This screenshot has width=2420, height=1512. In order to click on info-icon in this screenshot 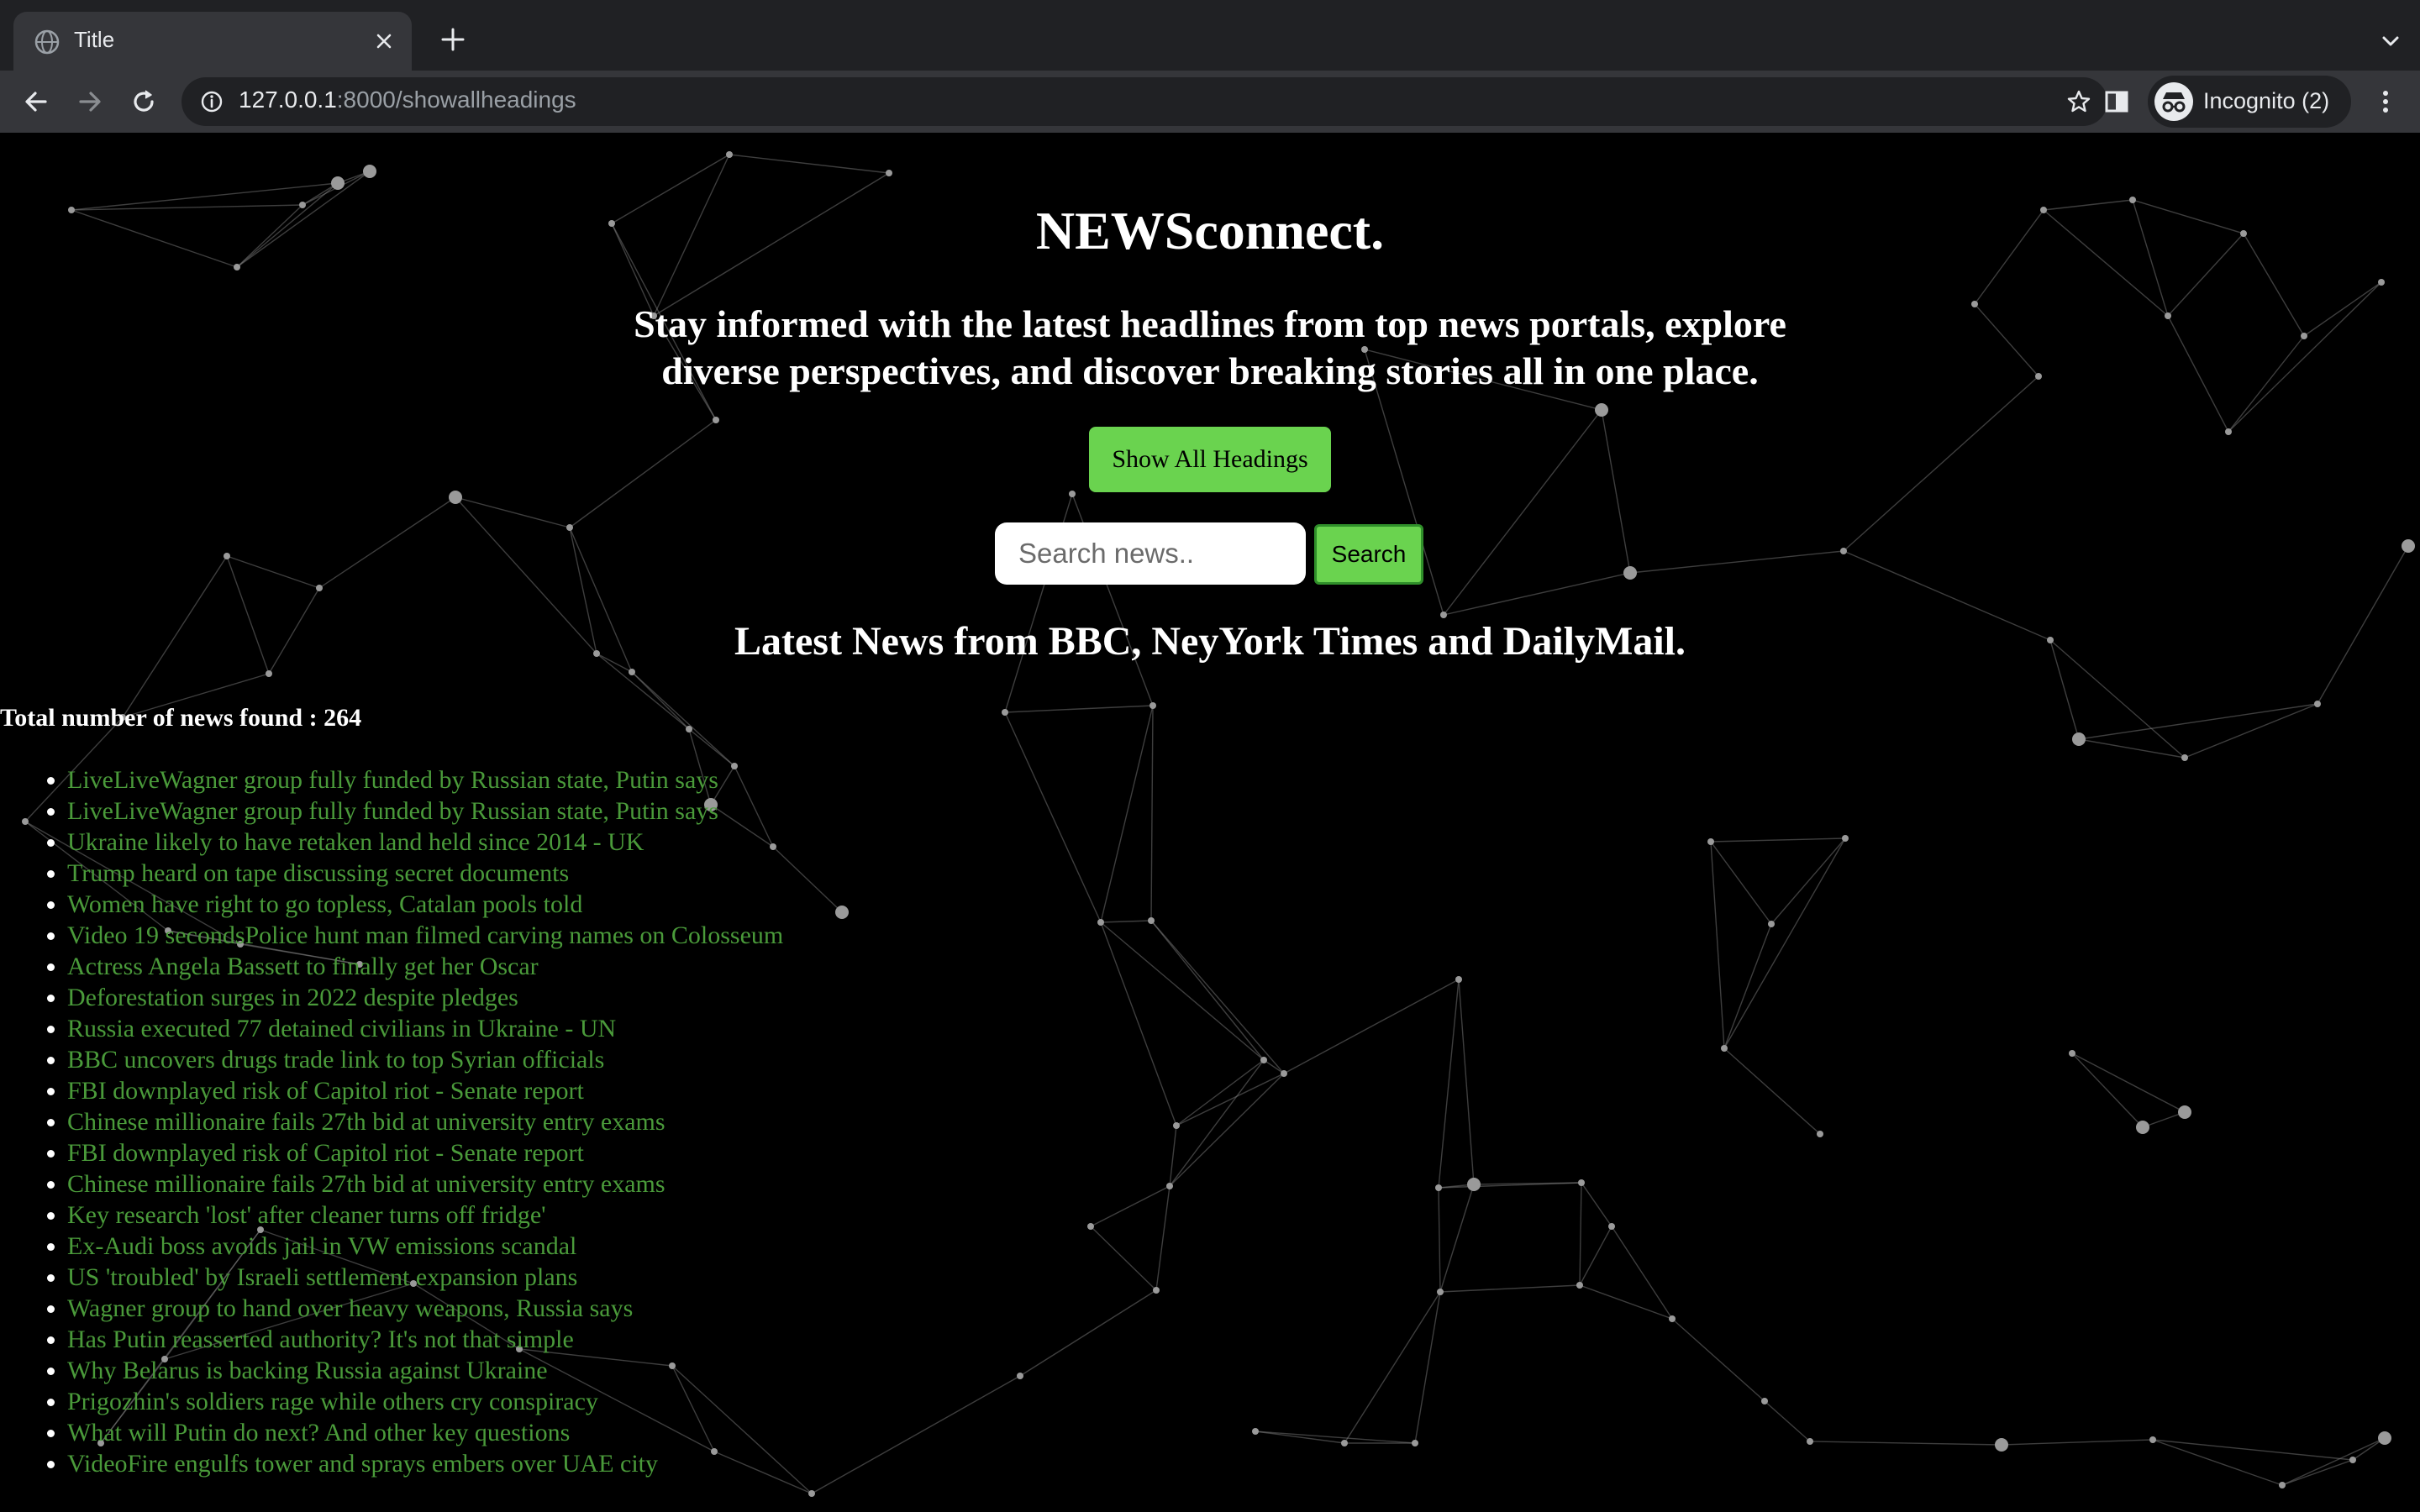, I will do `click(212, 101)`.